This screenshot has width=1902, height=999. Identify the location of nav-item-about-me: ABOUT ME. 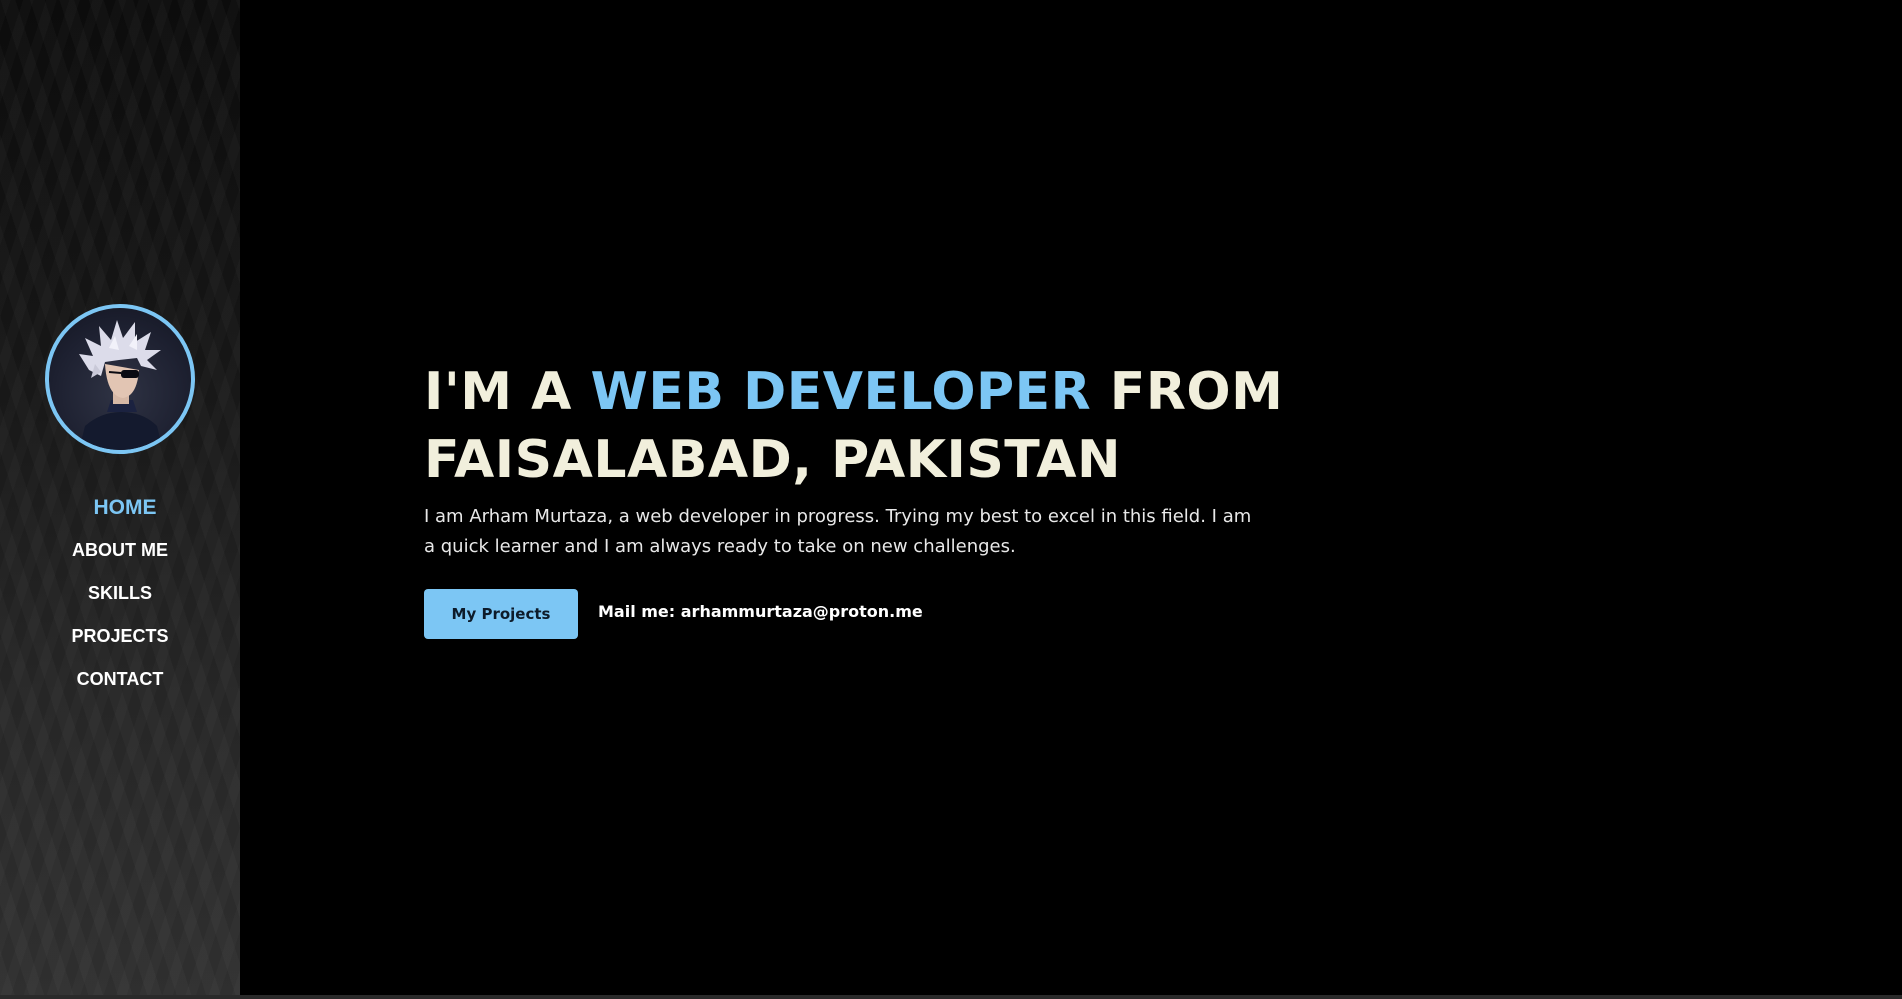
(120, 550).